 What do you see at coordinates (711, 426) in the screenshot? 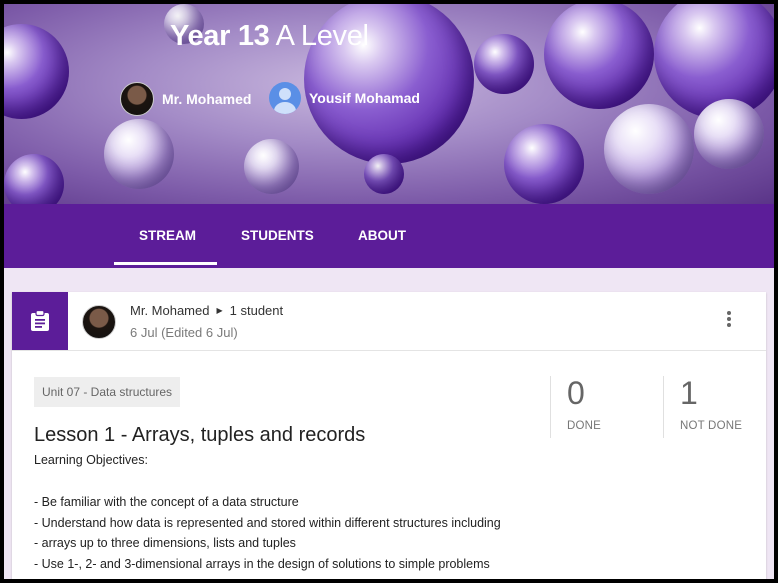
I see `not-done-label: NOT DONE` at bounding box center [711, 426].